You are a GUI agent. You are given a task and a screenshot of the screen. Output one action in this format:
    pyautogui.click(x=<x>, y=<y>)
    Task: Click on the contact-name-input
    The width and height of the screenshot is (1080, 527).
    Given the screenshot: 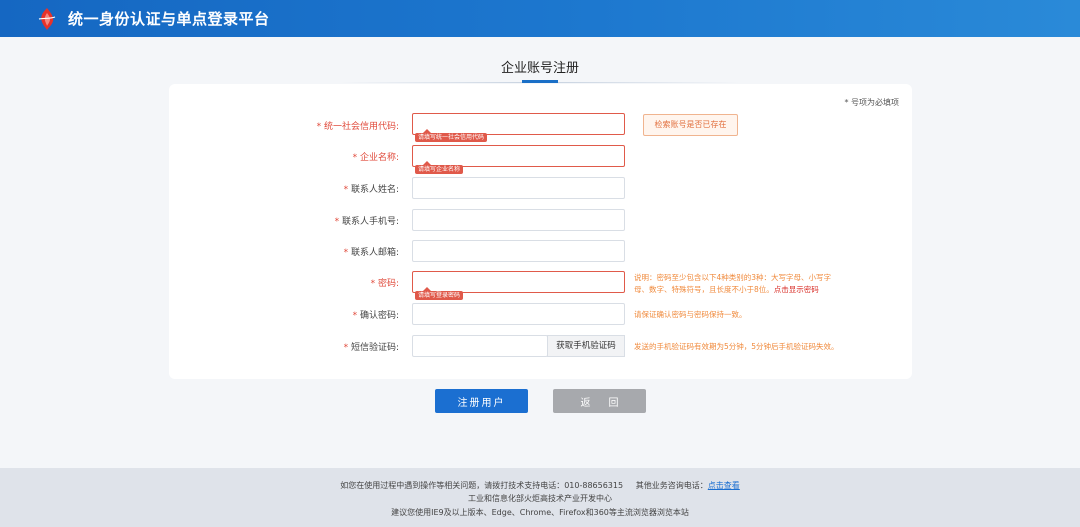 What is the action you would take?
    pyautogui.click(x=518, y=188)
    